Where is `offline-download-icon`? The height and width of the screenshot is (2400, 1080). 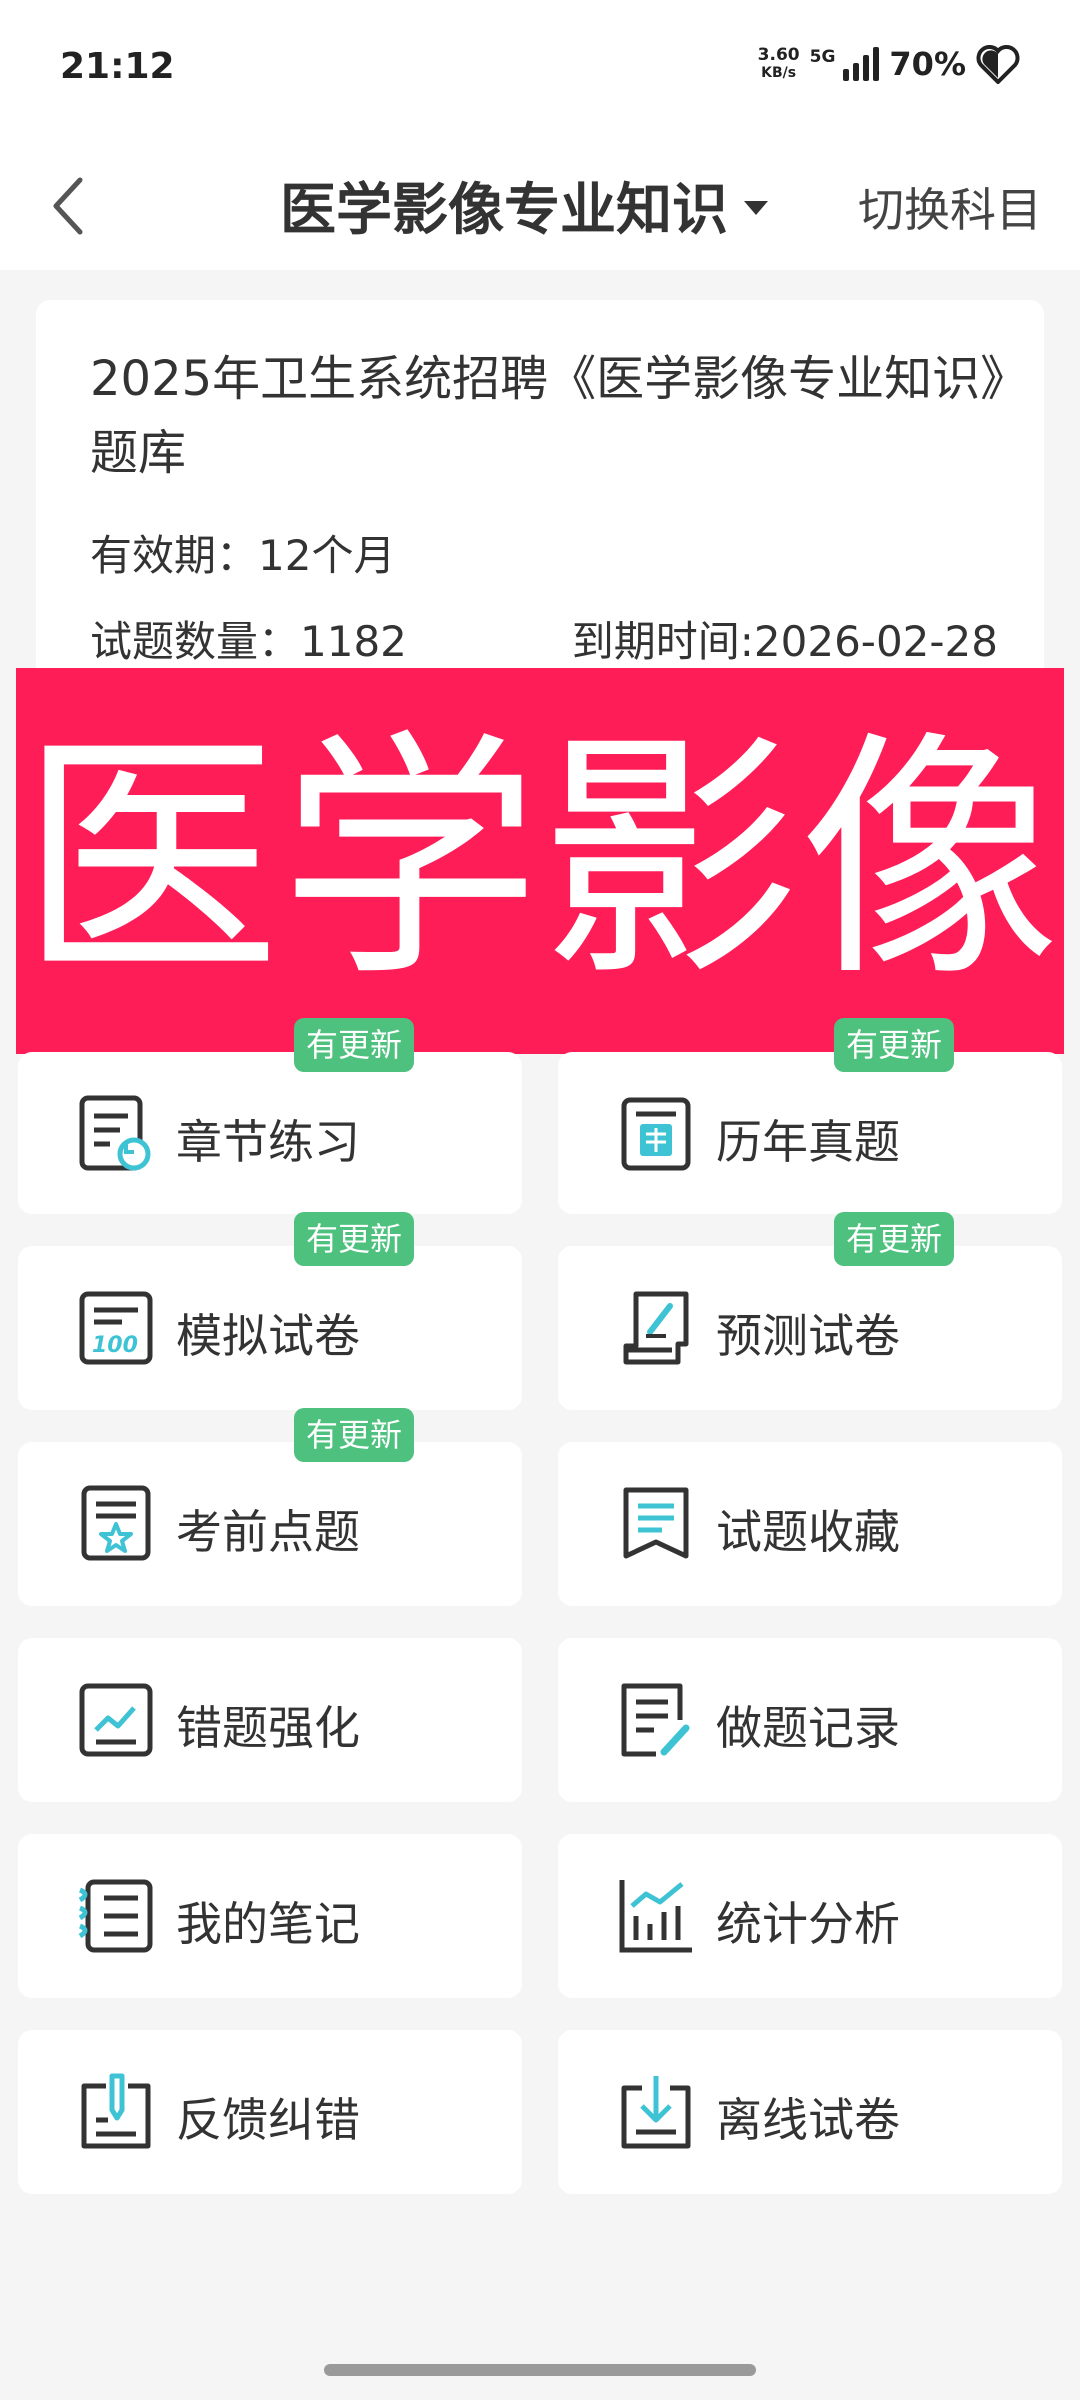 offline-download-icon is located at coordinates (656, 2112).